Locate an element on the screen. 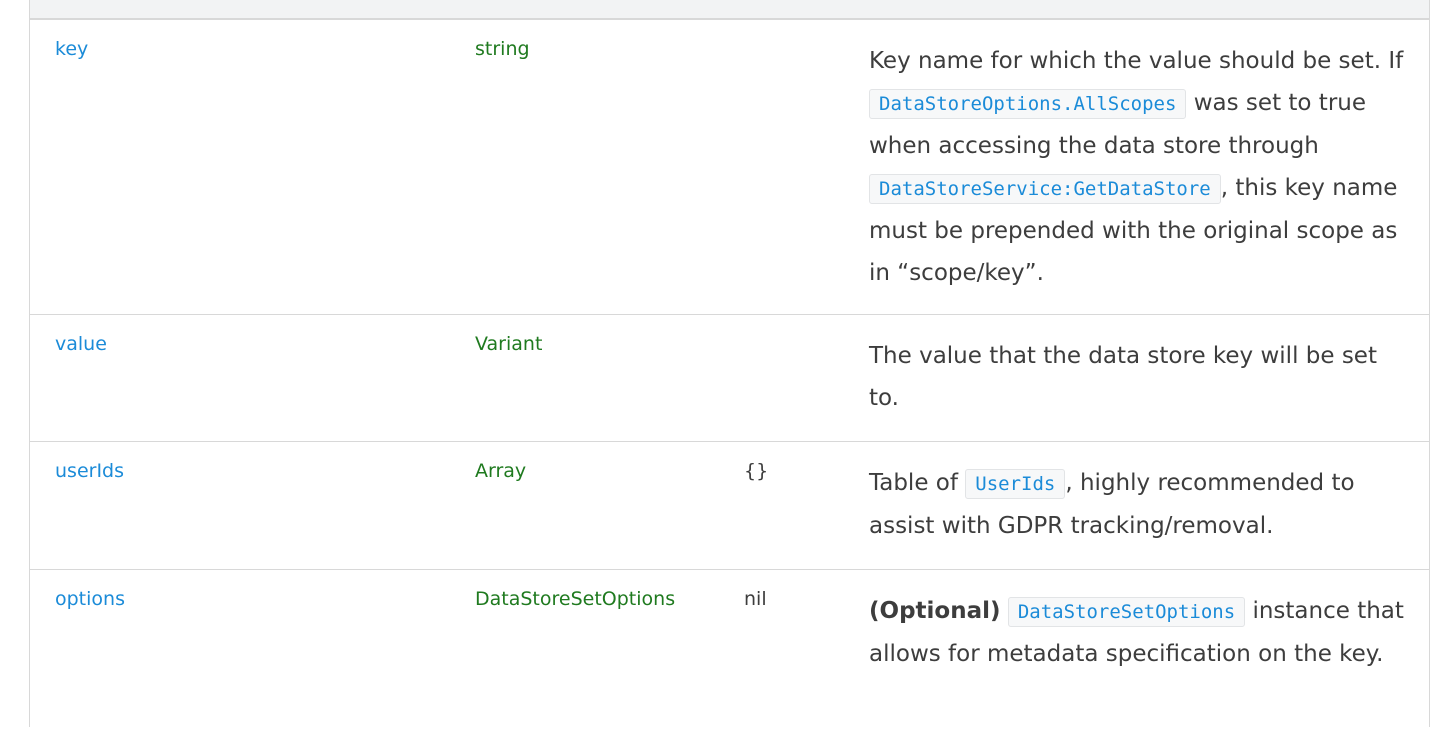 The height and width of the screenshot is (730, 1444). code-link: UserIds is located at coordinates (1015, 484).